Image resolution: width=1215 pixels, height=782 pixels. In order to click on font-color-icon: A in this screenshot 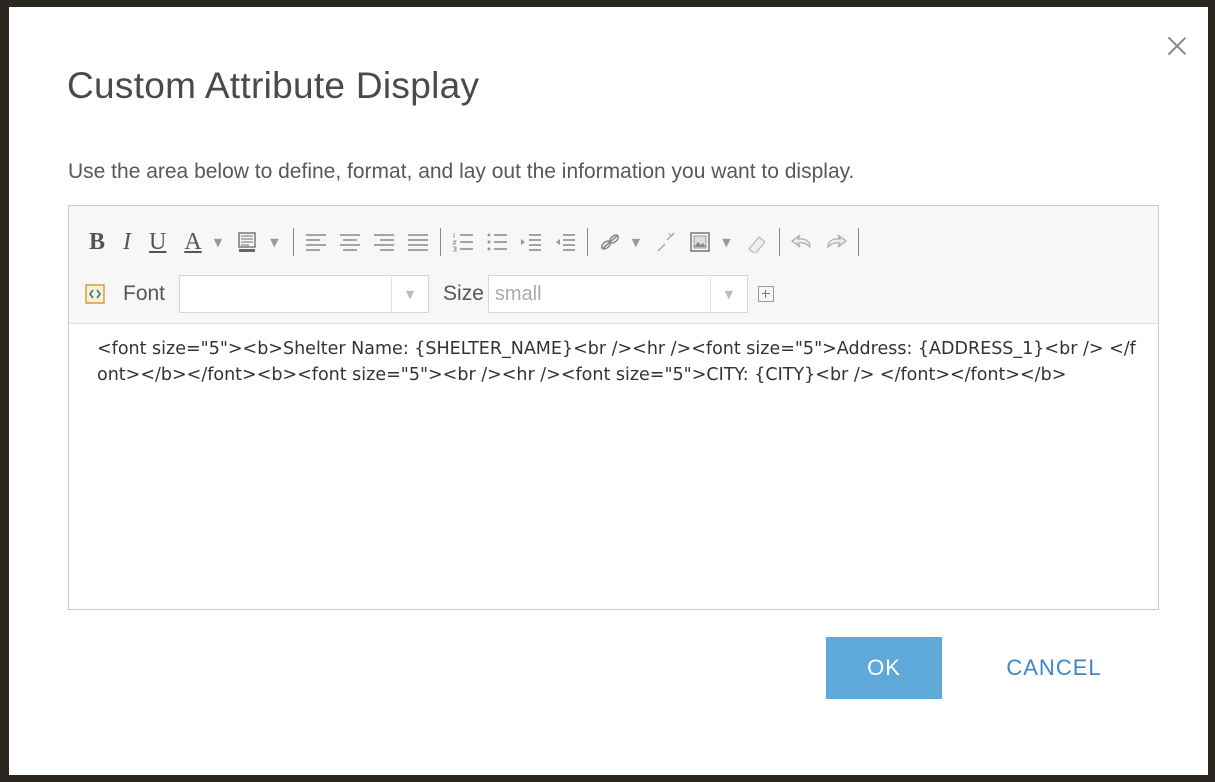, I will do `click(193, 241)`.